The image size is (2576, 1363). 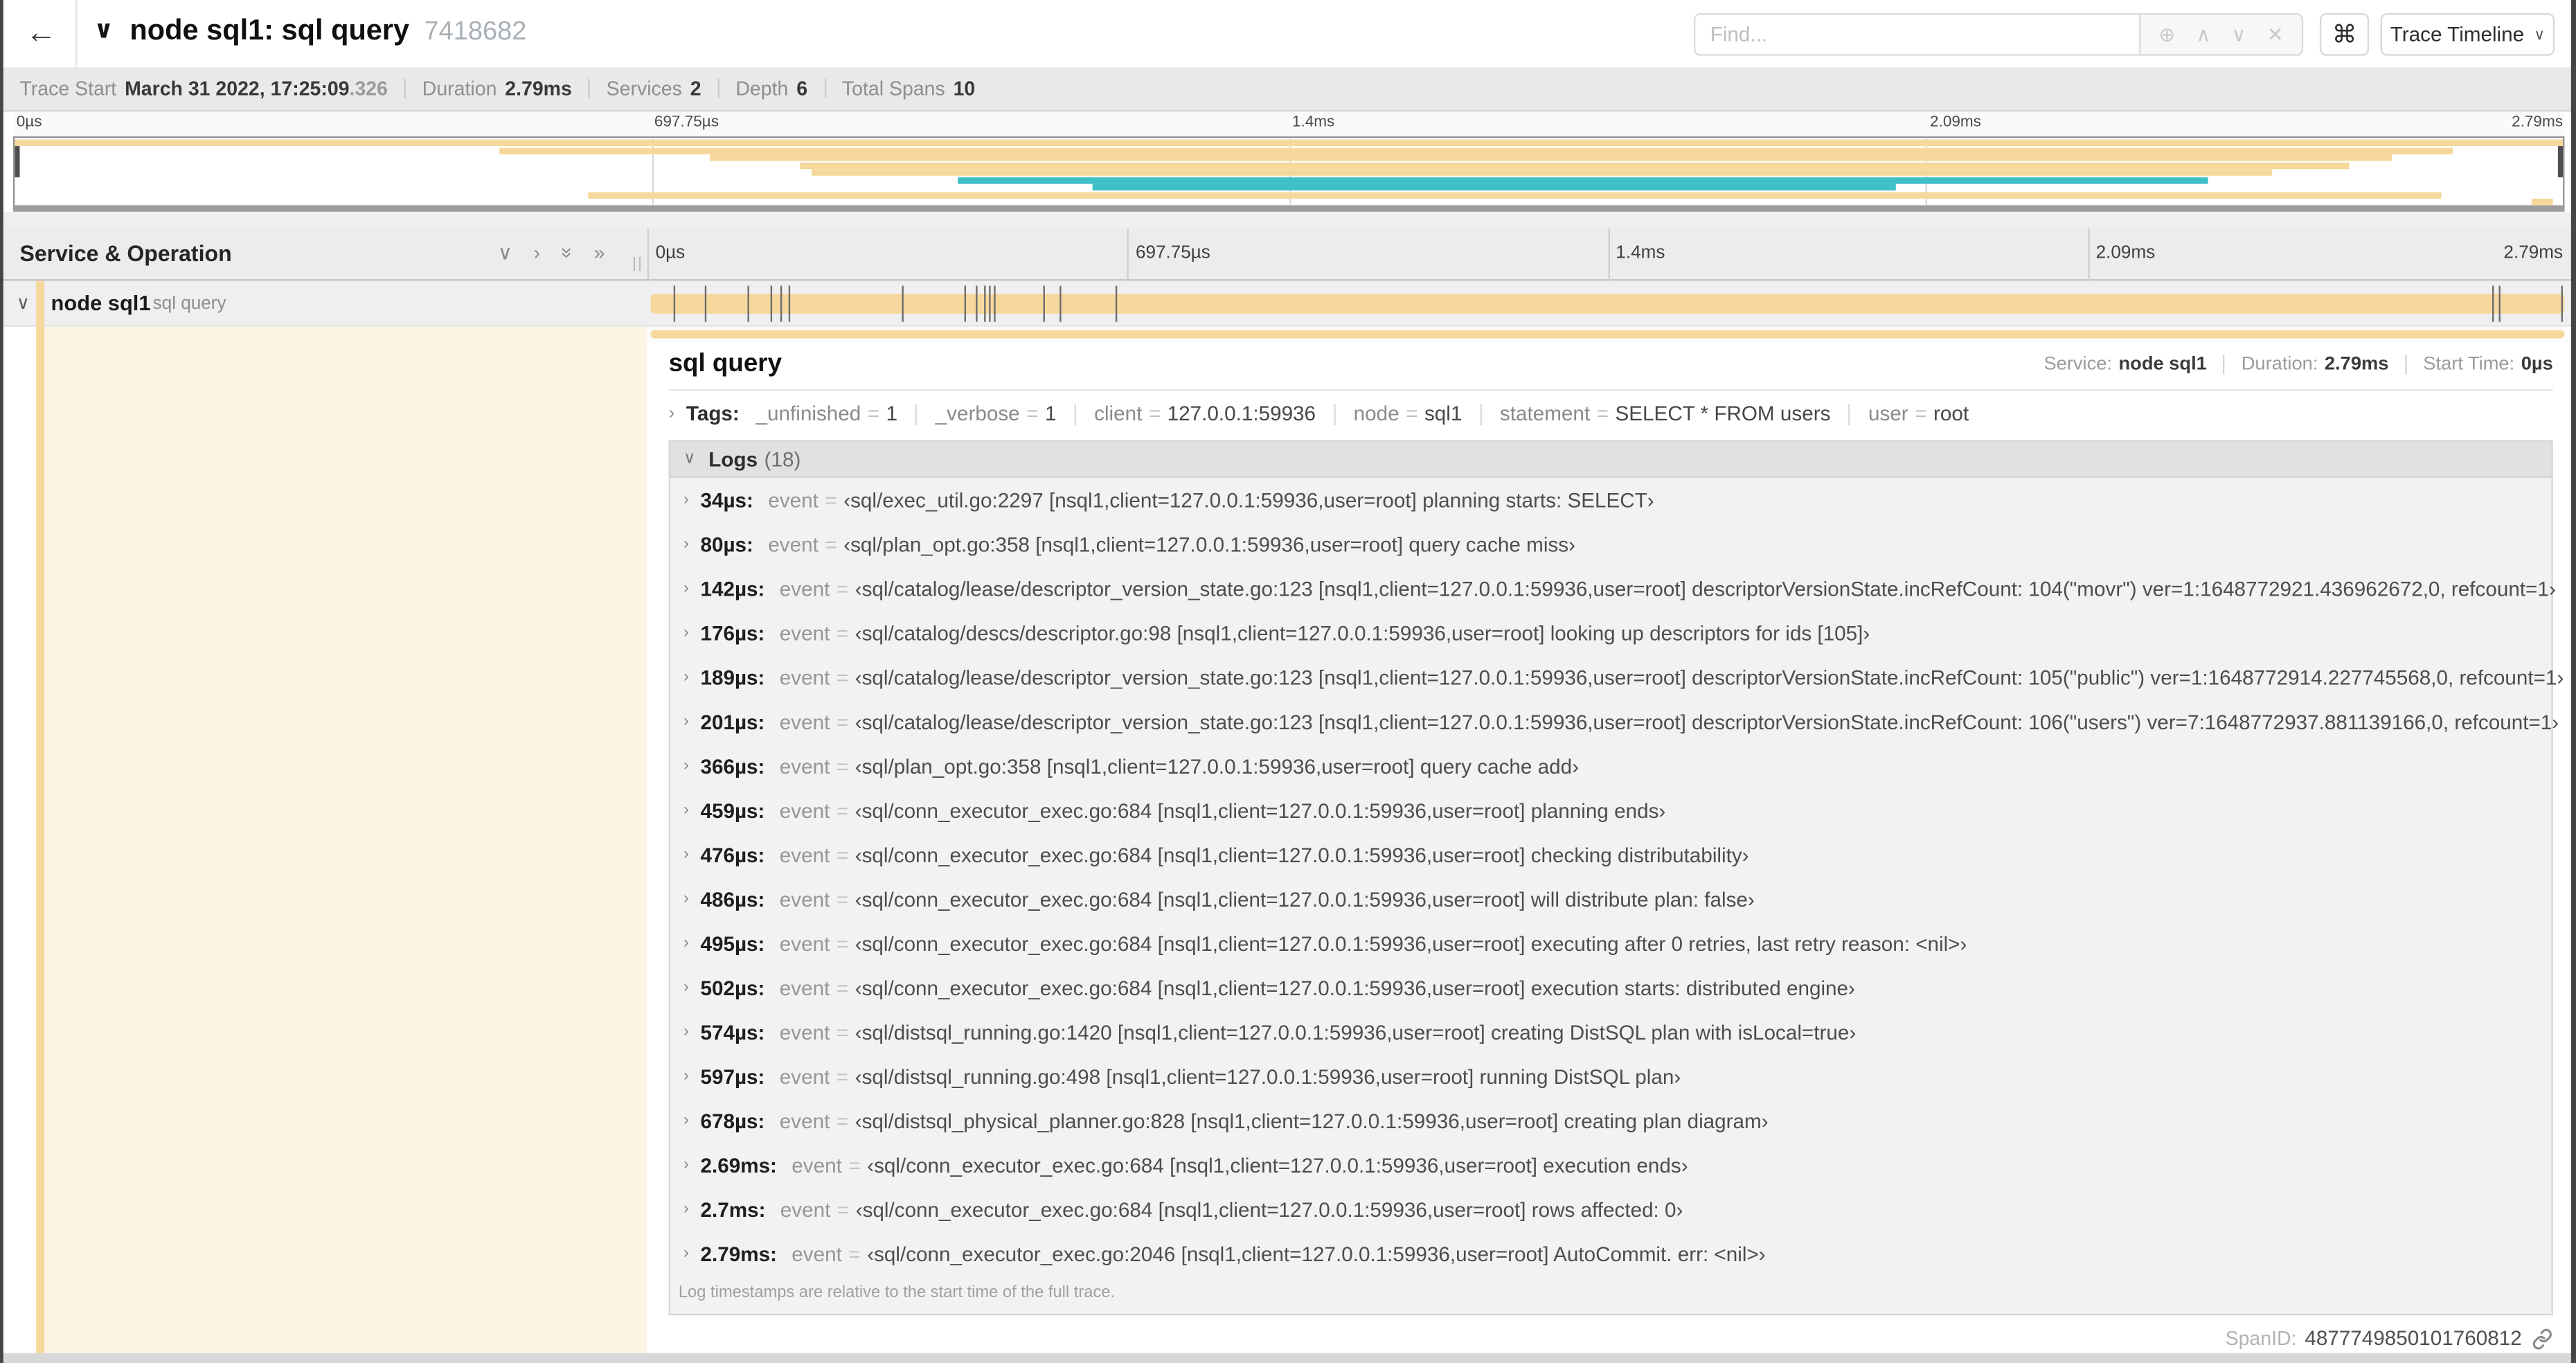 What do you see at coordinates (1916, 34) in the screenshot?
I see `find-input` at bounding box center [1916, 34].